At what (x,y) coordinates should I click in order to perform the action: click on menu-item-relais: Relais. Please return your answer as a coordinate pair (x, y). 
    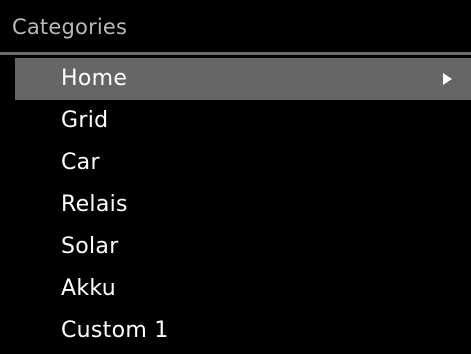
    Looking at the image, I should click on (235, 205).